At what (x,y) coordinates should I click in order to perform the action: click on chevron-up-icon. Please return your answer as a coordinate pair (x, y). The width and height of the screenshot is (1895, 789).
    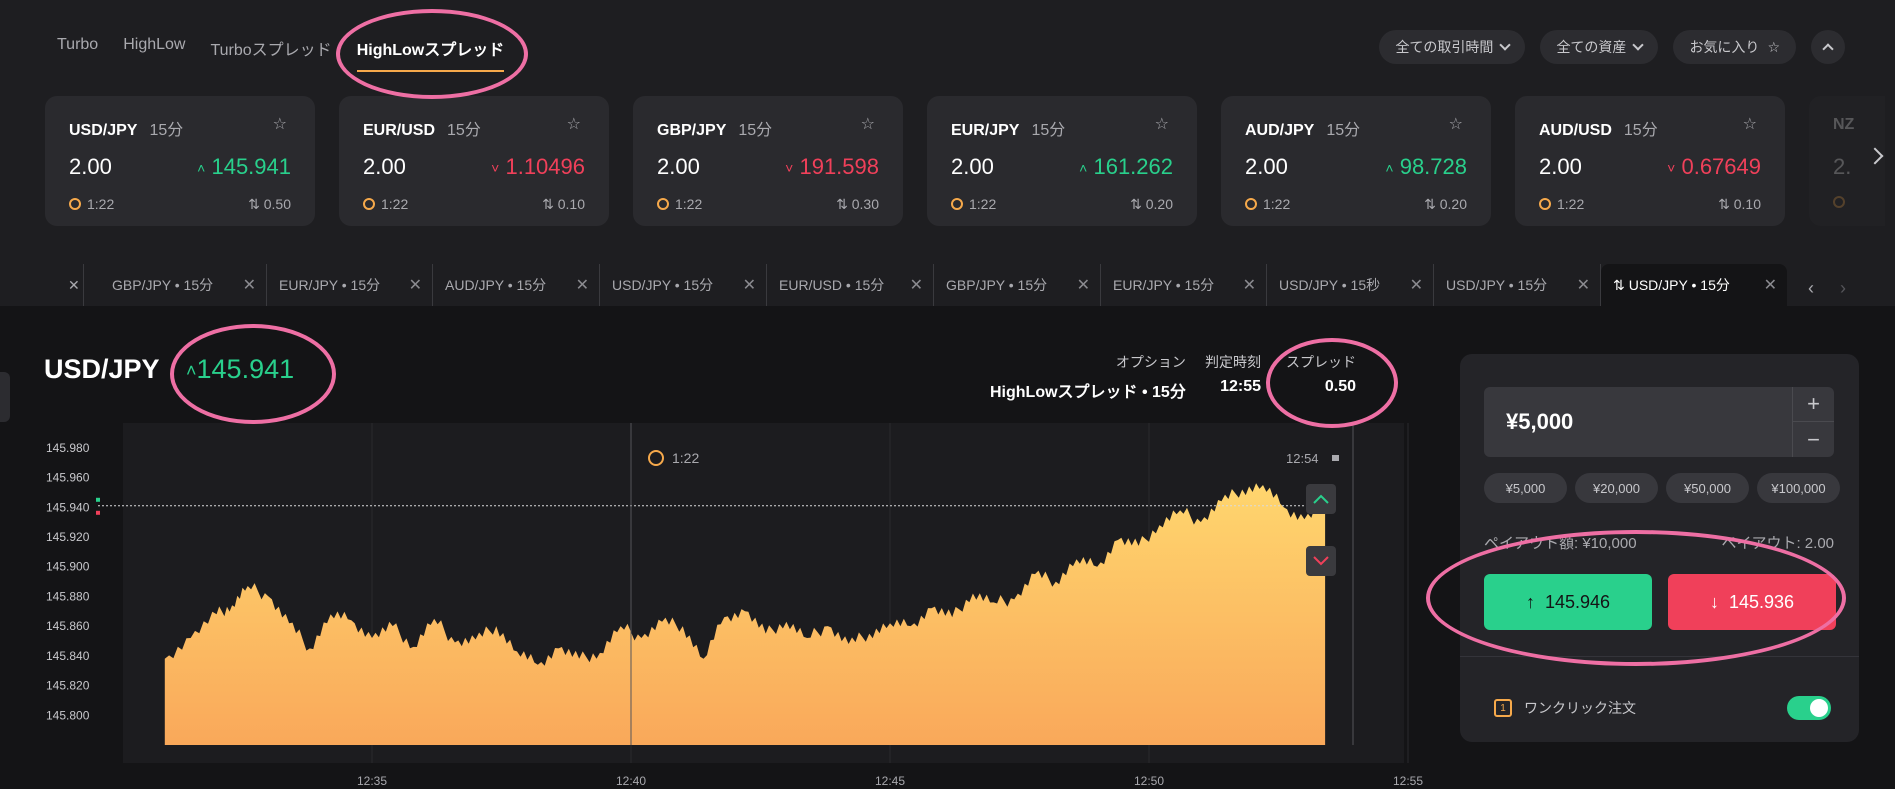
    Looking at the image, I should click on (1828, 49).